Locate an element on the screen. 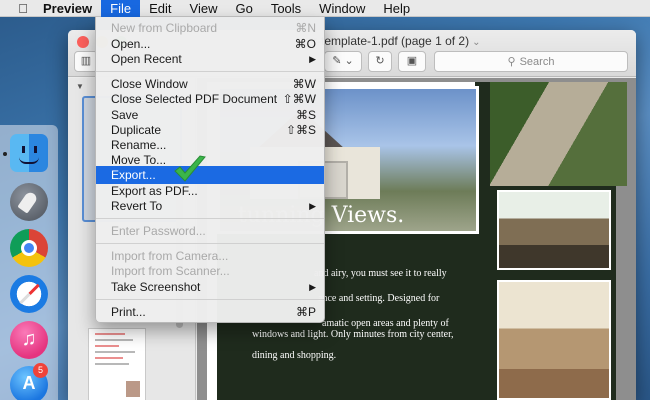 The height and width of the screenshot is (400, 650). markup-button: ✎ ⌄ is located at coordinates (343, 61).